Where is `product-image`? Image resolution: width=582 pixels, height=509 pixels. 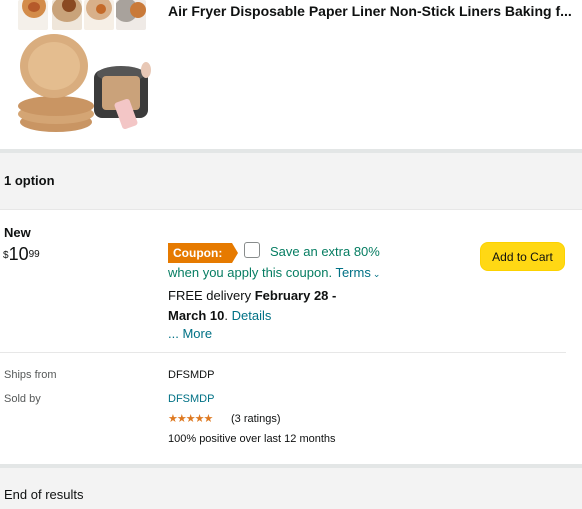
product-image is located at coordinates (84, 85).